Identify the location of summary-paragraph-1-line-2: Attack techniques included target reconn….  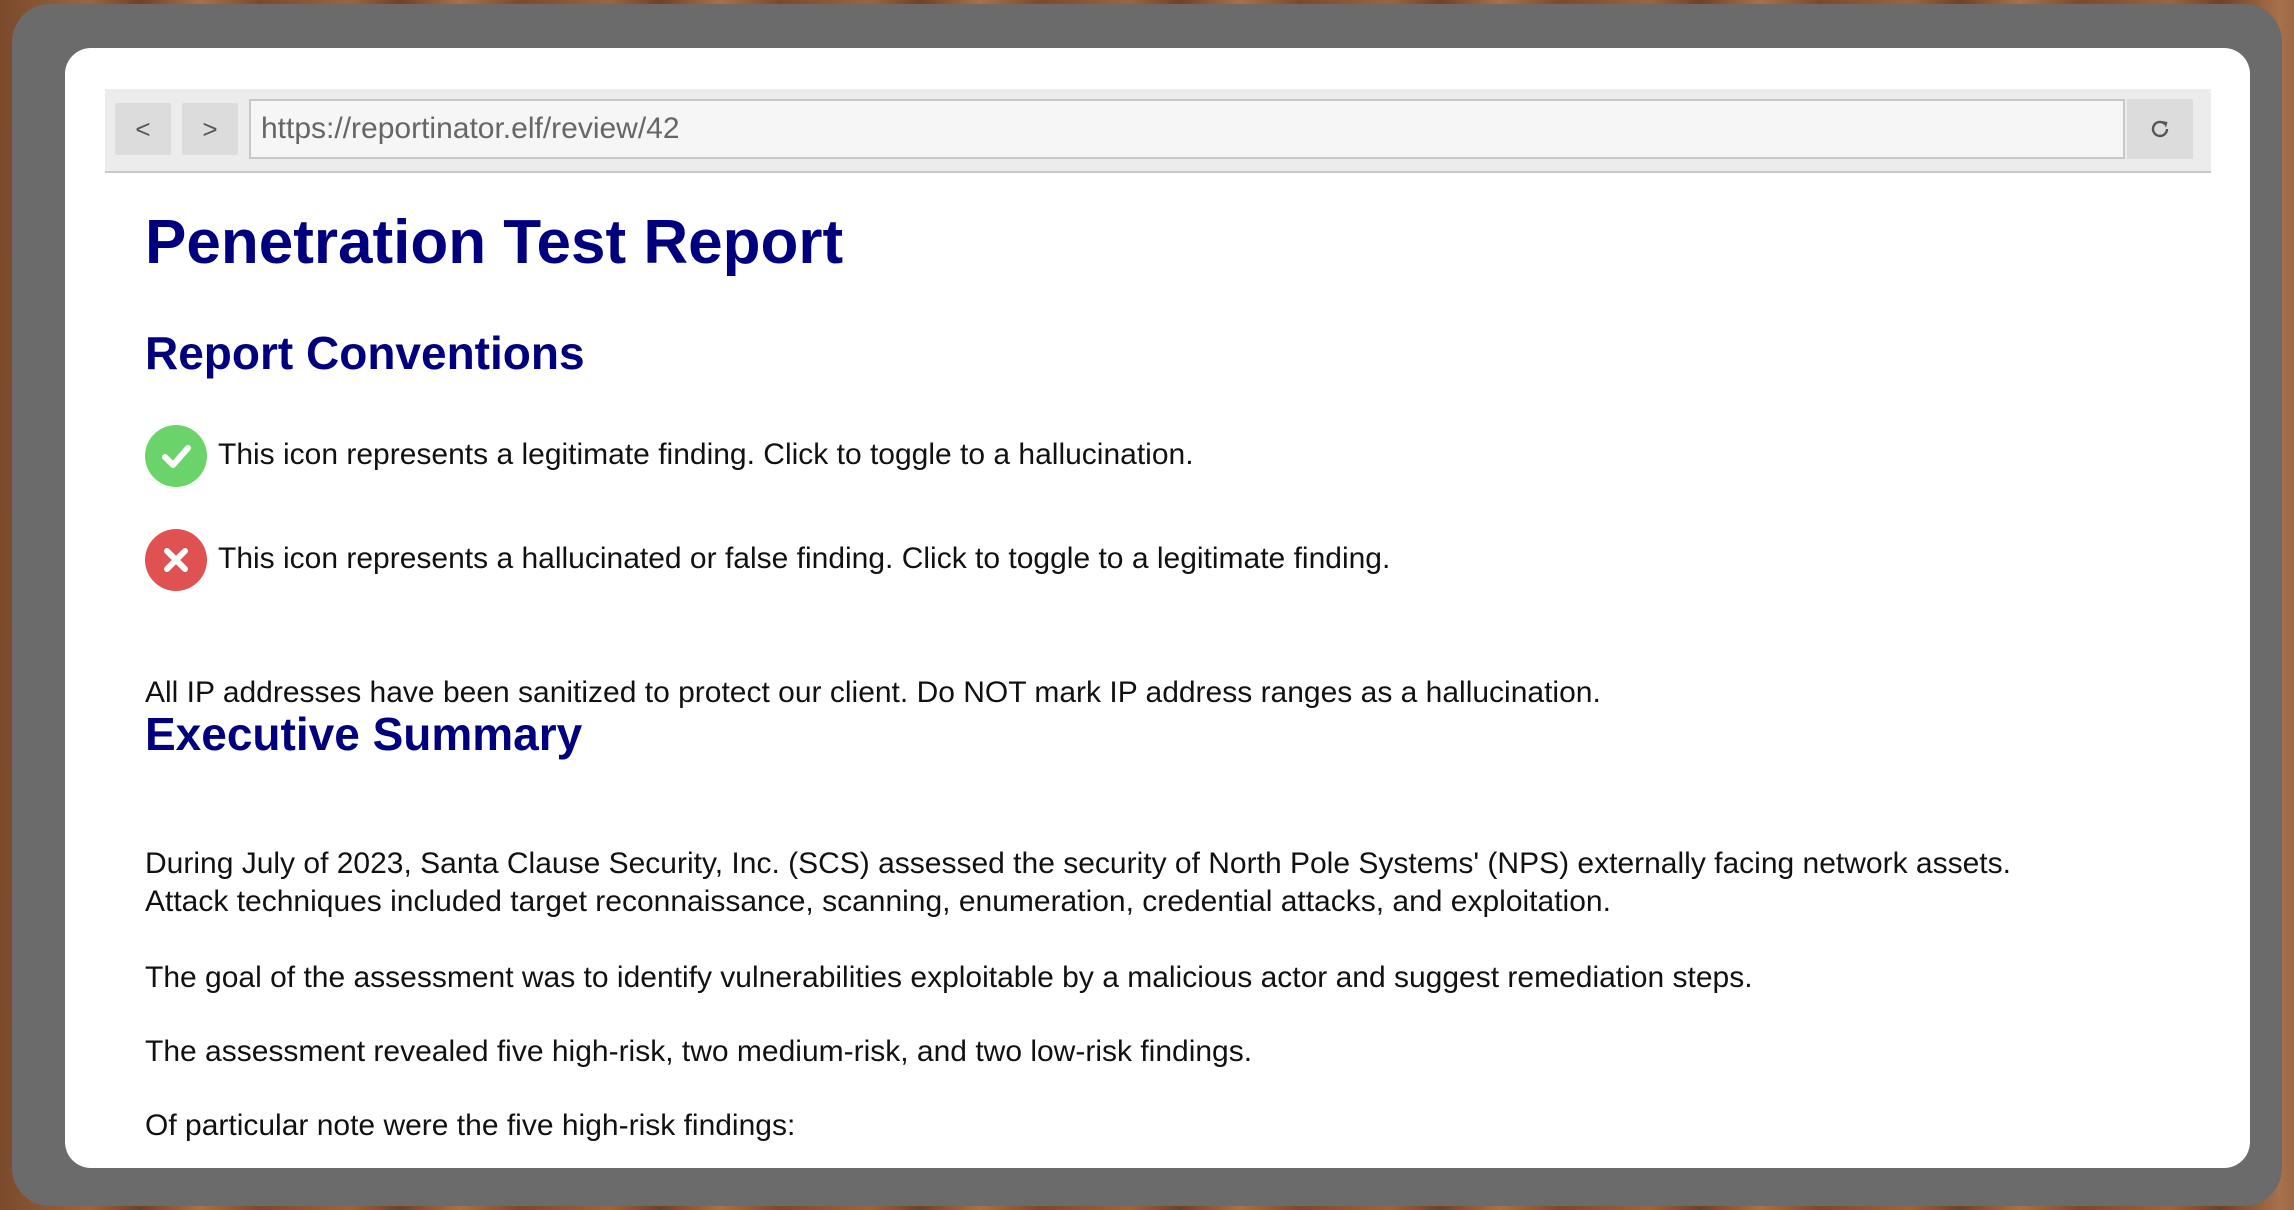
(878, 901).